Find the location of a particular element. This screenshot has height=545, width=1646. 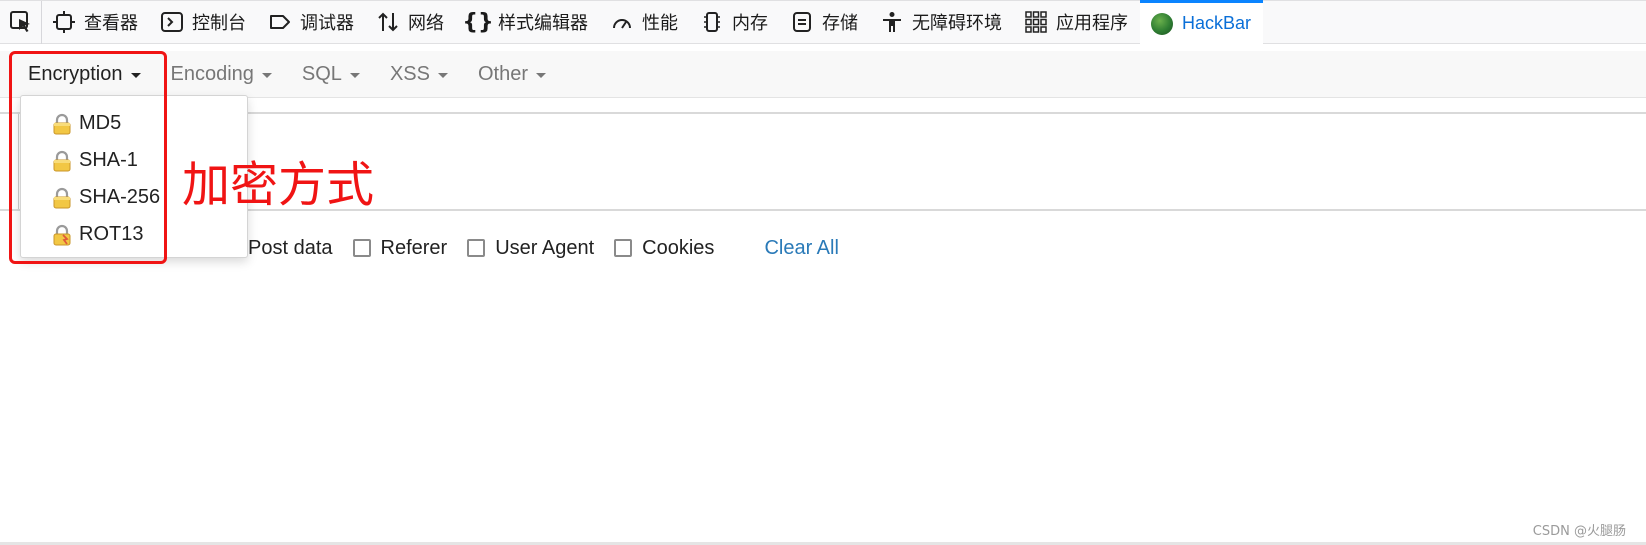

option-label: Cookies is located at coordinates (678, 247).